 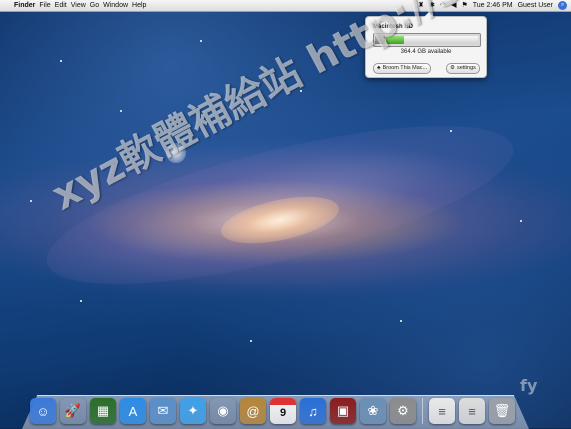 I want to click on iphoto-icon: ❀, so click(x=373, y=411).